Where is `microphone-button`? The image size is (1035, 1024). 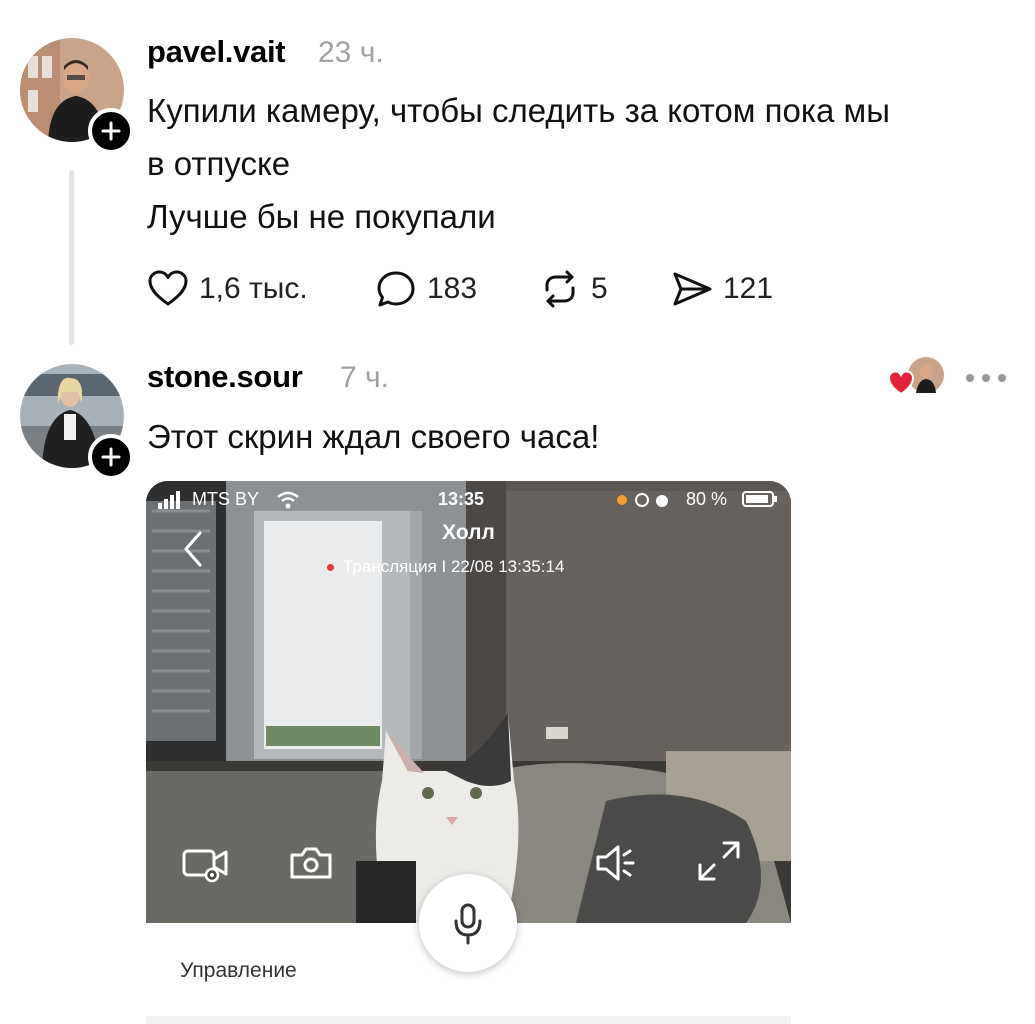
microphone-button is located at coordinates (468, 923).